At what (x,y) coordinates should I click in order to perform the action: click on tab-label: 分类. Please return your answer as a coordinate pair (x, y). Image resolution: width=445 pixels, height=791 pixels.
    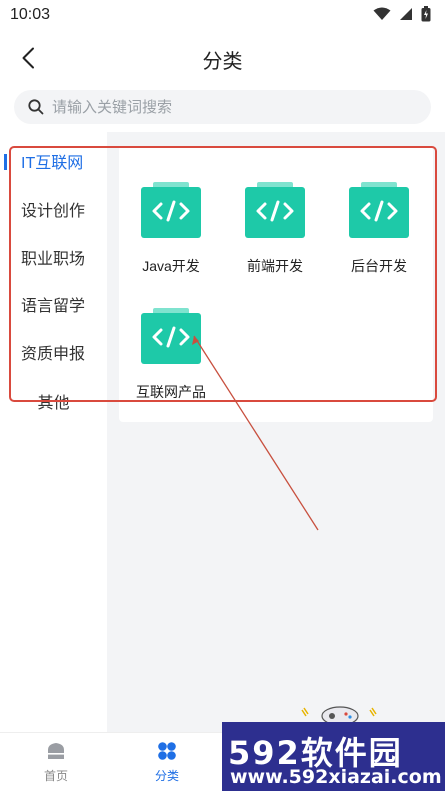
    Looking at the image, I should click on (166, 776).